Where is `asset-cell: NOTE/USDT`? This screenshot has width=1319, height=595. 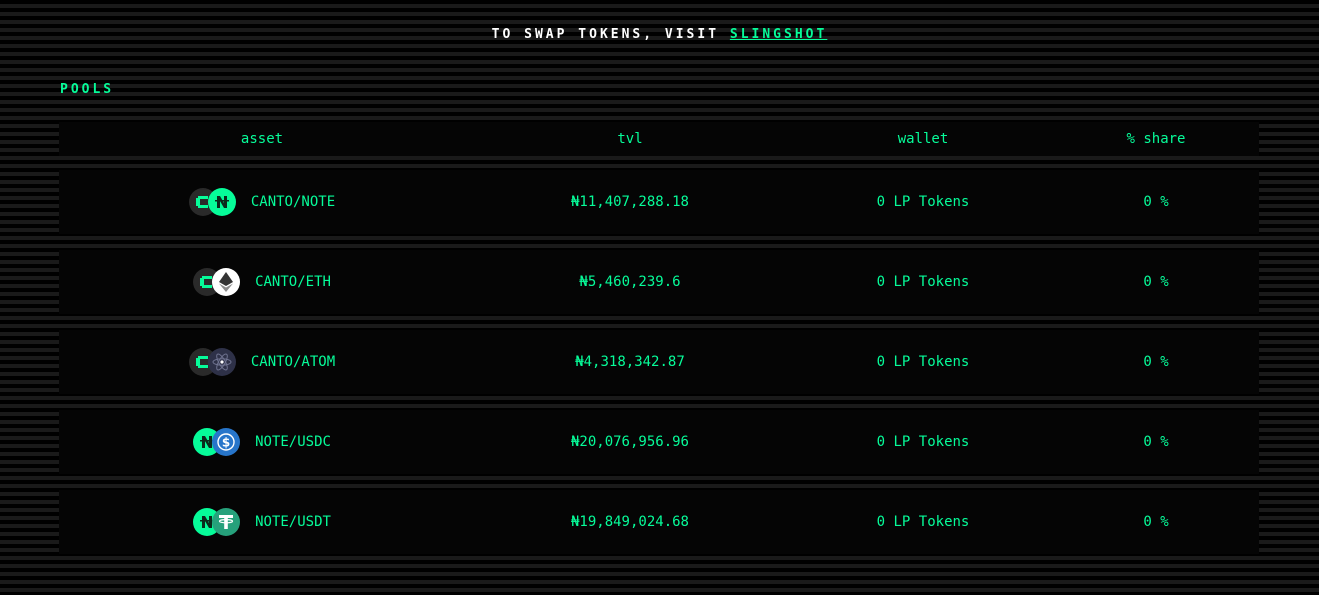 asset-cell: NOTE/USDT is located at coordinates (262, 522).